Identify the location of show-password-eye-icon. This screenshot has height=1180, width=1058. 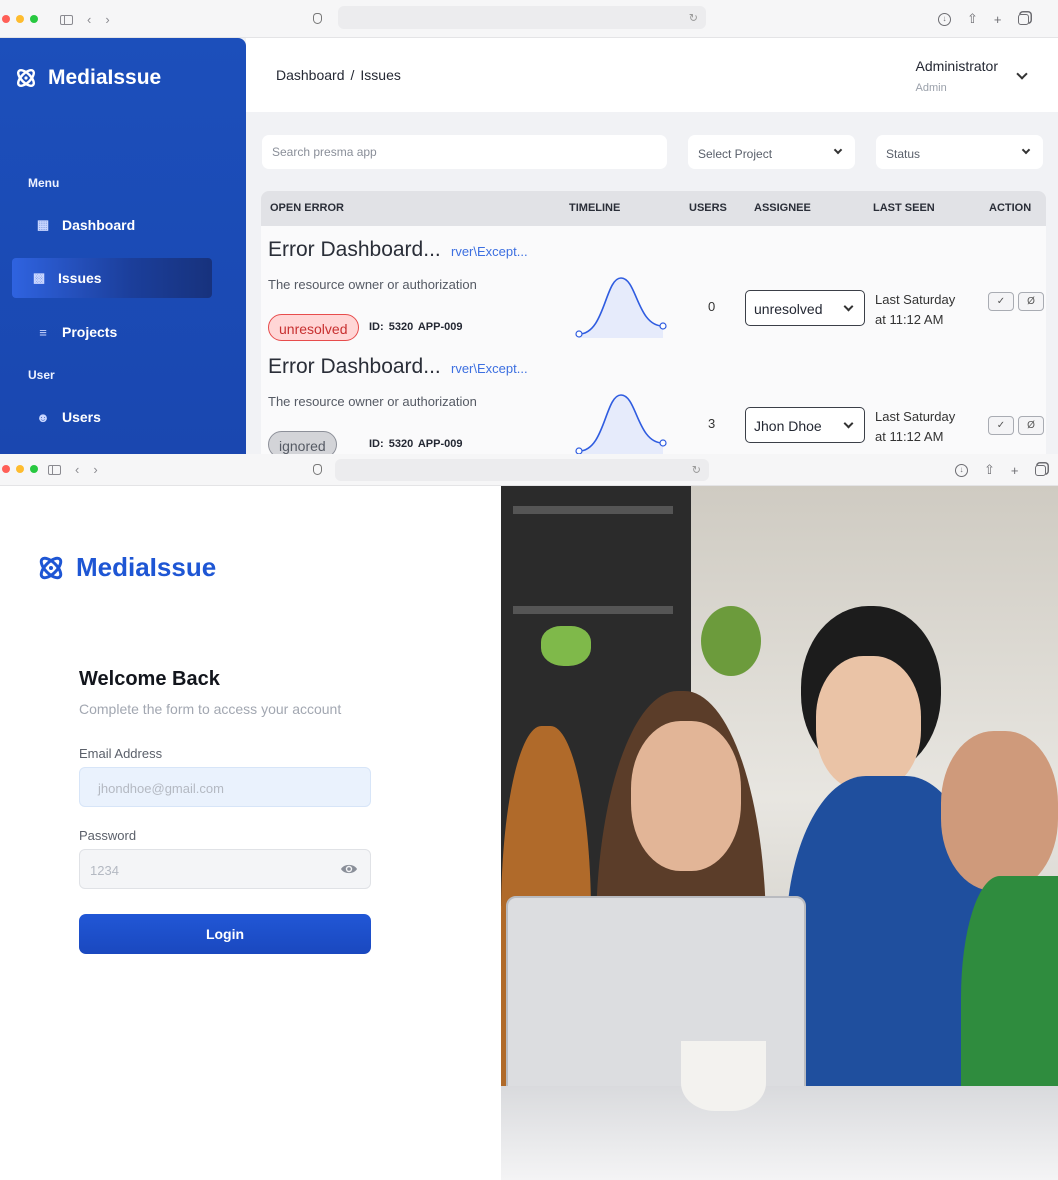
(349, 869).